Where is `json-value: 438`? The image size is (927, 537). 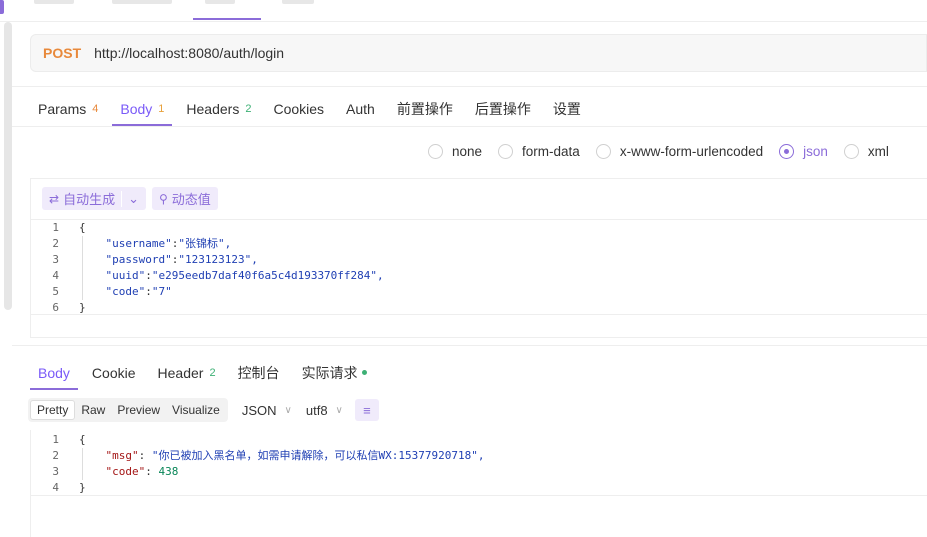
json-value: 438 is located at coordinates (168, 471).